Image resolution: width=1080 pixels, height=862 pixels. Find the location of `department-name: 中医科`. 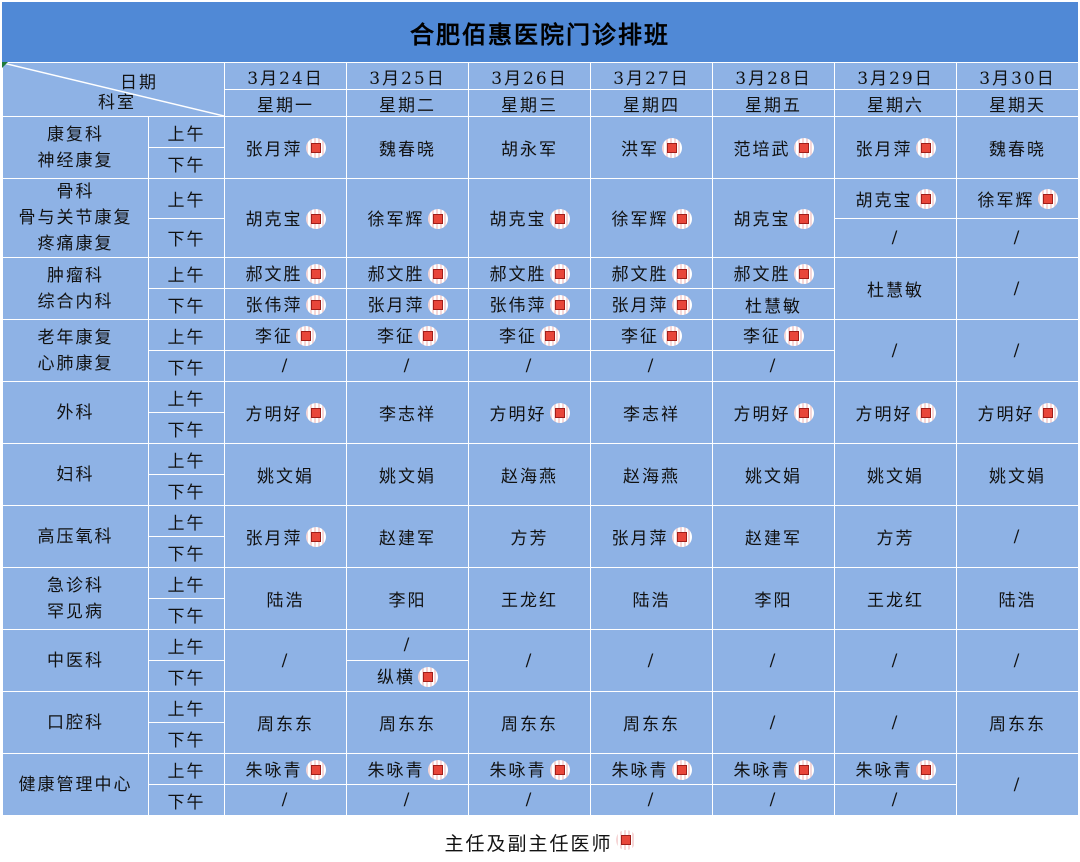

department-name: 中医科 is located at coordinates (75, 660).